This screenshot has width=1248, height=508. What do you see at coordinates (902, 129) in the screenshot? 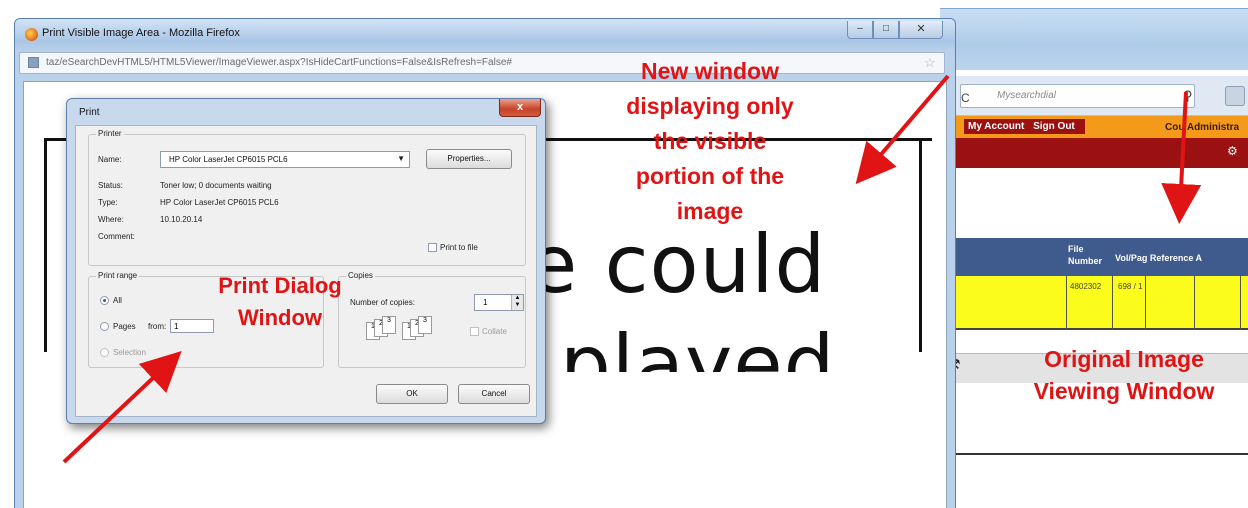
I see `arrow-to-new-window-icon` at bounding box center [902, 129].